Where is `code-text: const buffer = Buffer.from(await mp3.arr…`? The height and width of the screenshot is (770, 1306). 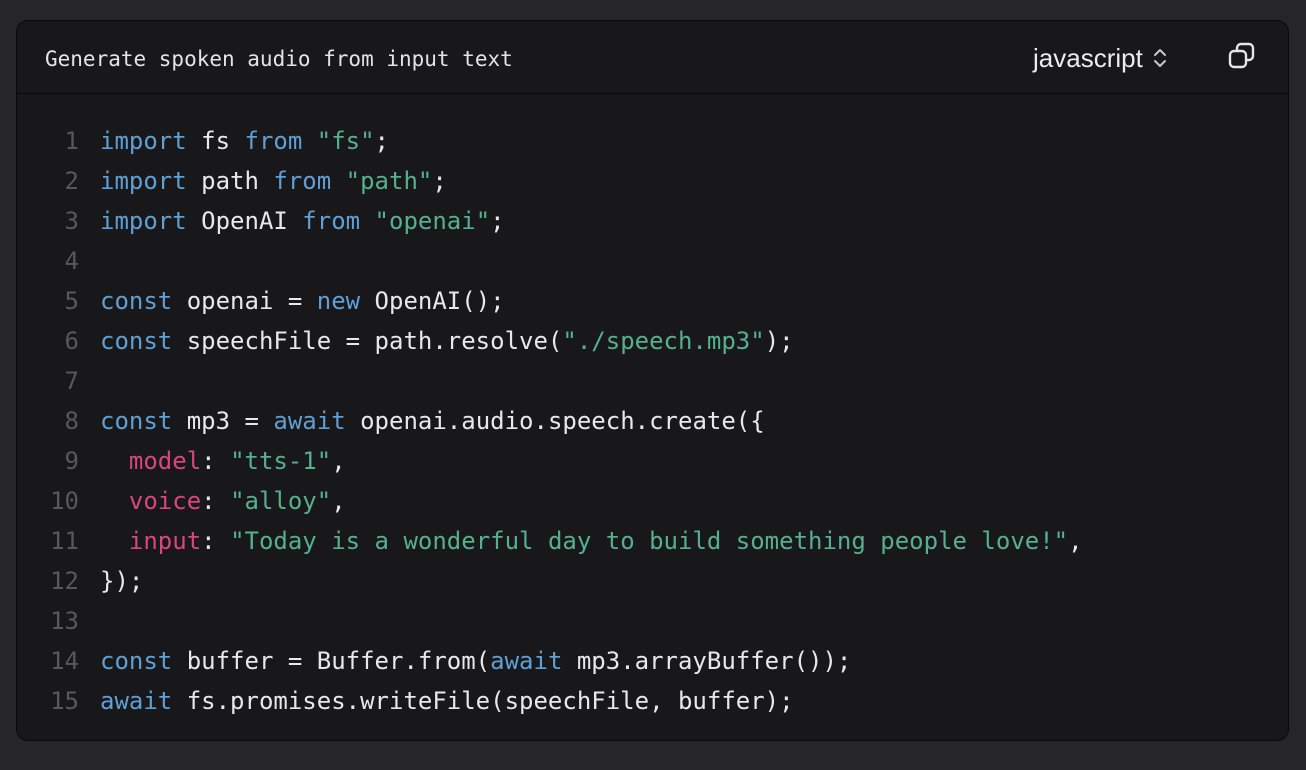 code-text: const buffer = Buffer.from(await mp3.arr… is located at coordinates (475, 661).